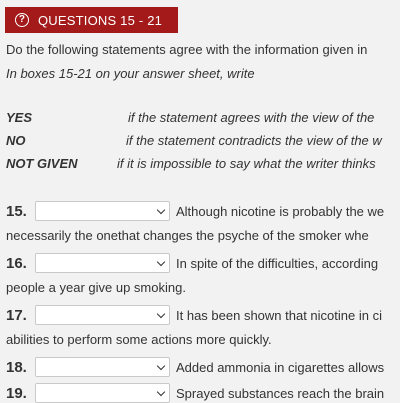  I want to click on question-circle-icon: ?, so click(22, 20).